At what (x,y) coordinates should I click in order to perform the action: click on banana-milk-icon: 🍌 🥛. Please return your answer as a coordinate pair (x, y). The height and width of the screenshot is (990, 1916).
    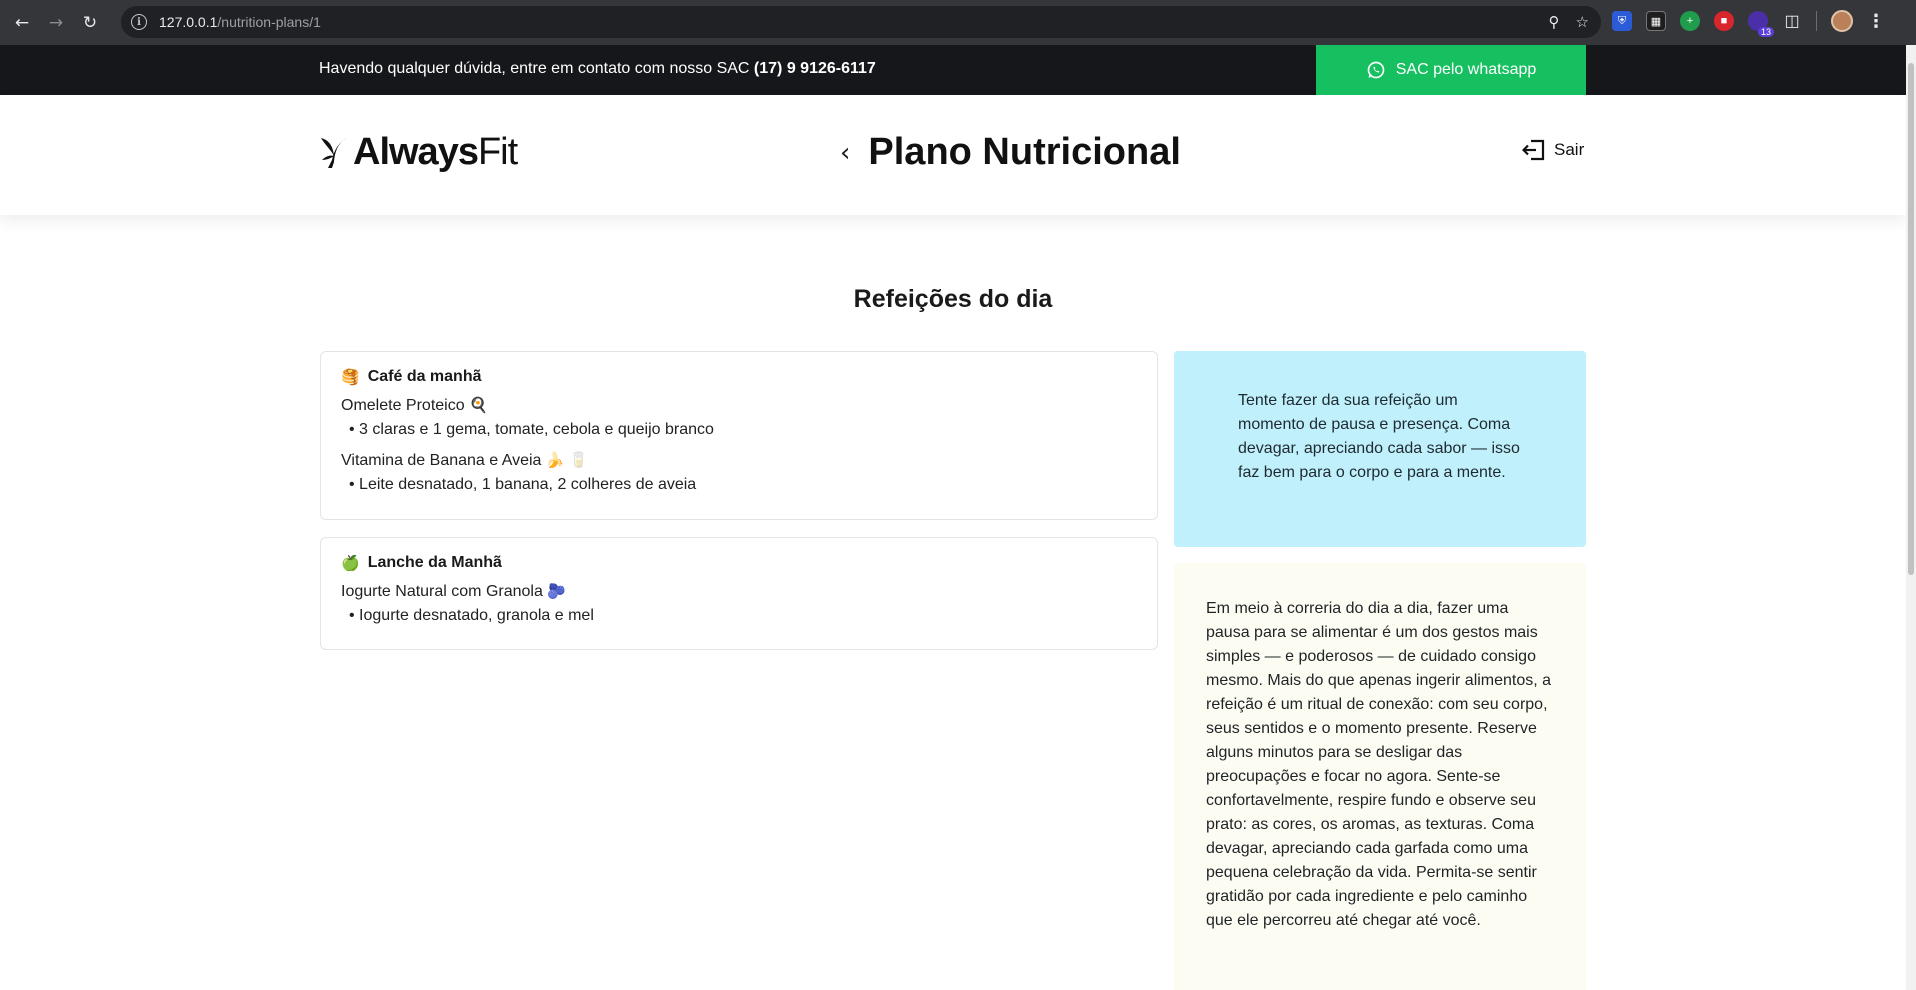
    Looking at the image, I should click on (567, 460).